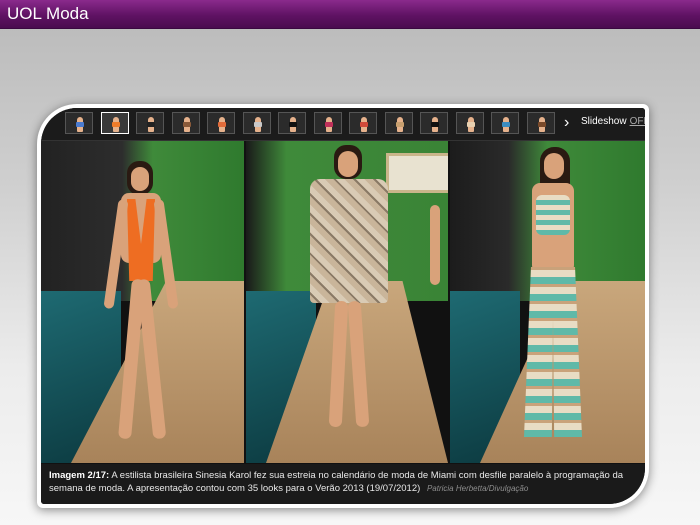 The width and height of the screenshot is (700, 525). I want to click on print-top, so click(553, 215).